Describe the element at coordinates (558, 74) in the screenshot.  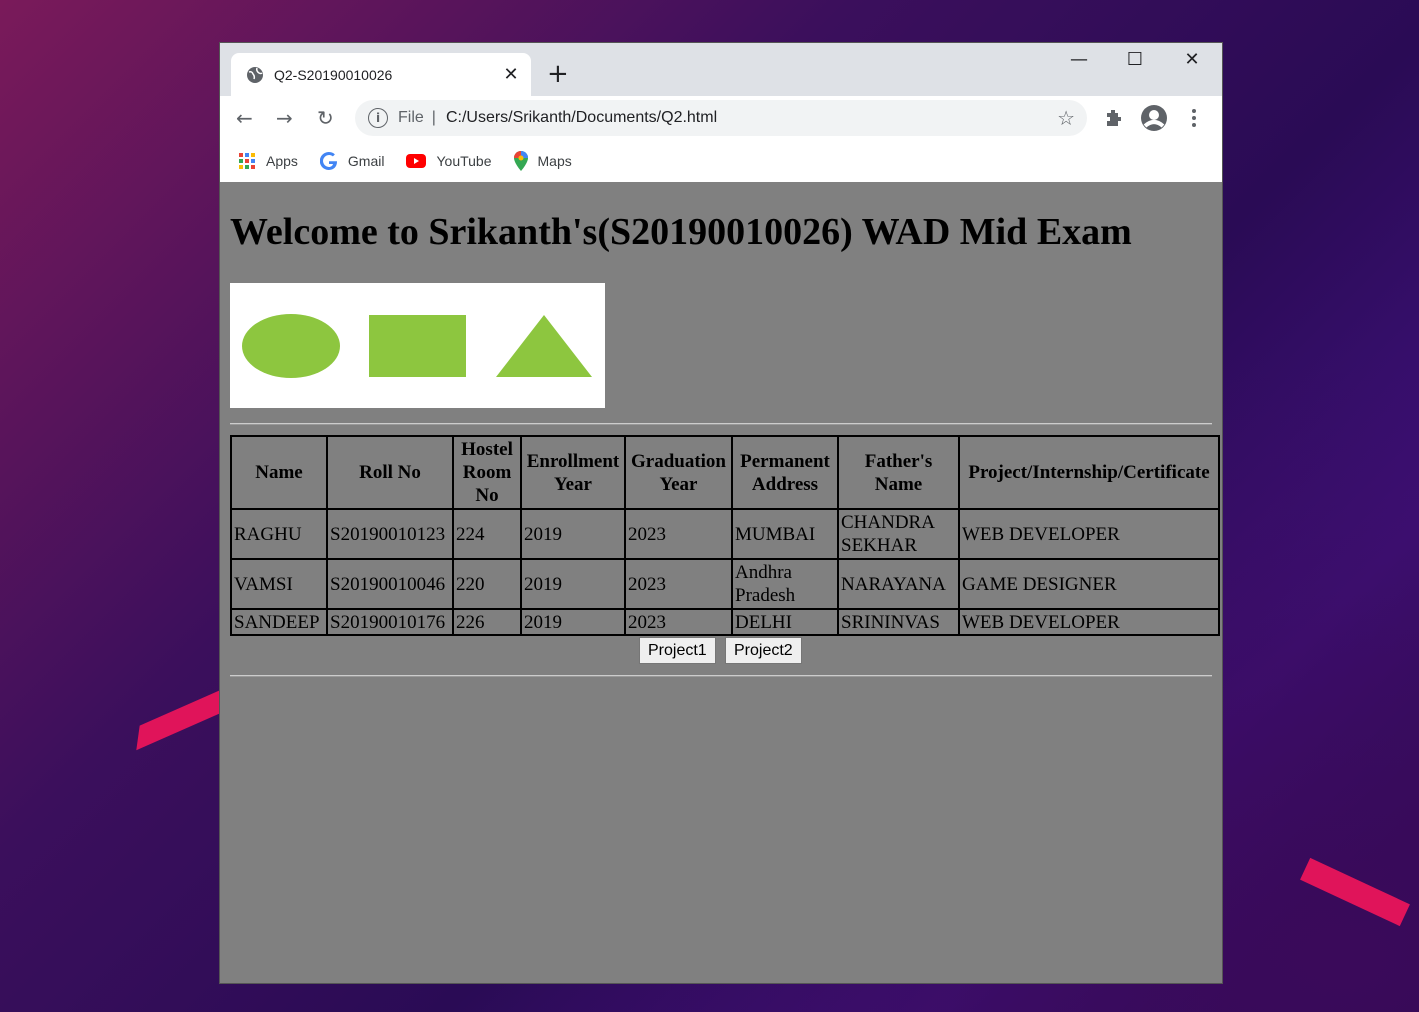
I see `new-tab-button: +` at that location.